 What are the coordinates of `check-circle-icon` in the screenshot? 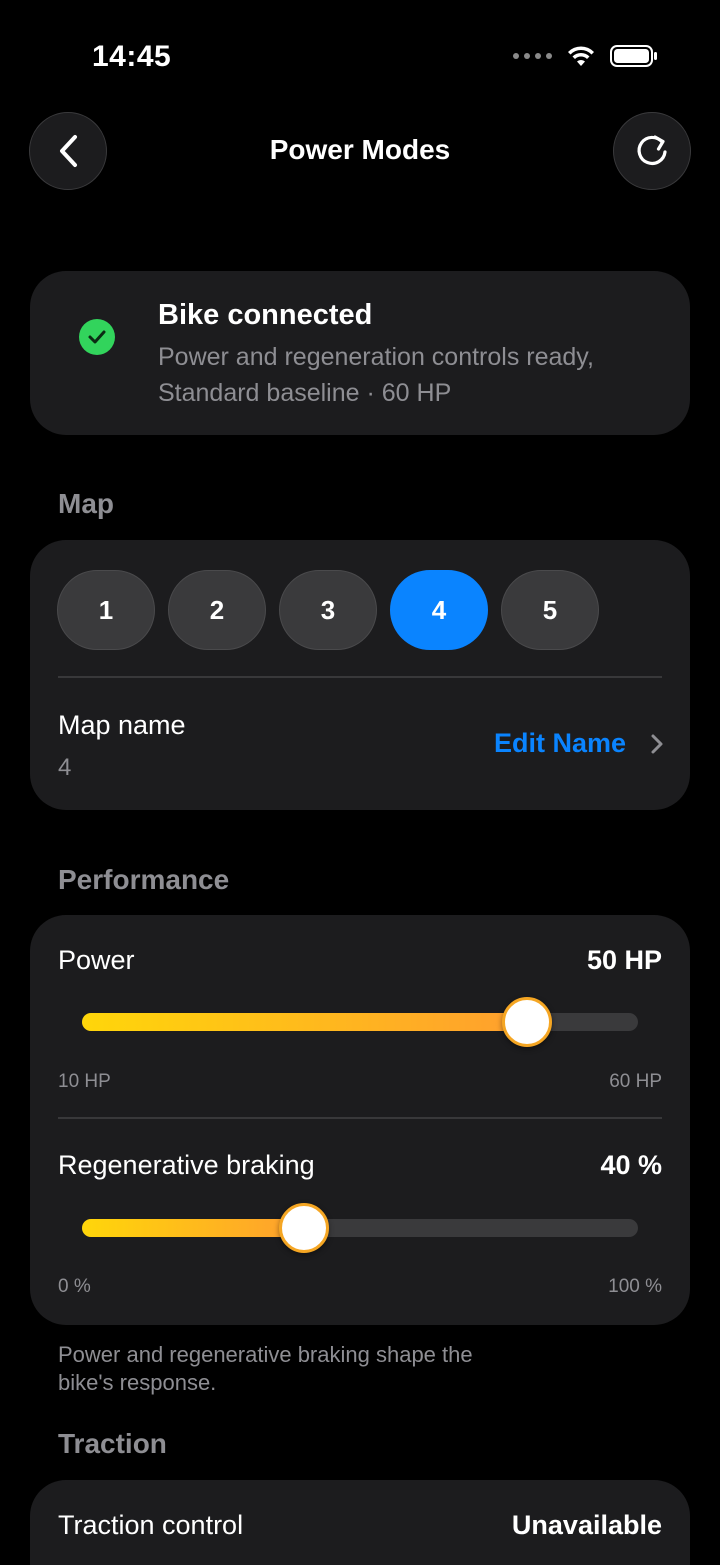 It's located at (97, 337).